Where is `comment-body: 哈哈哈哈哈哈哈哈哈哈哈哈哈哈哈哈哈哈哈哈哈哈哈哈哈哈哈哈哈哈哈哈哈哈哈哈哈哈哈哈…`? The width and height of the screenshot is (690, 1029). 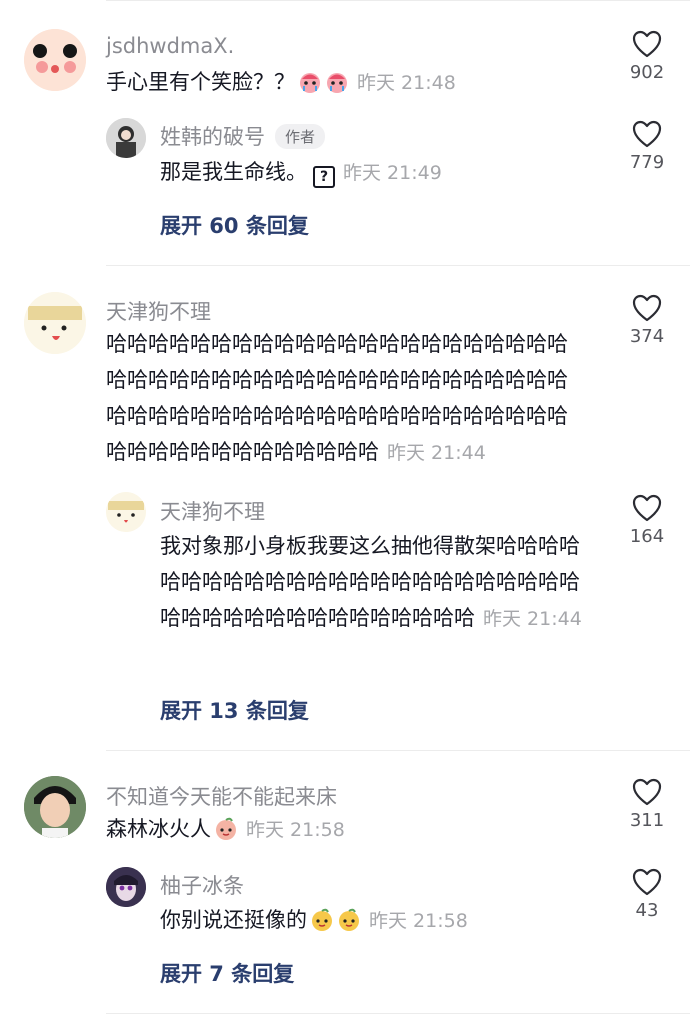 comment-body: 哈哈哈哈哈哈哈哈哈哈哈哈哈哈哈哈哈哈哈哈哈哈哈哈哈哈哈哈哈哈哈哈哈哈哈哈哈哈哈哈… is located at coordinates (337, 398).